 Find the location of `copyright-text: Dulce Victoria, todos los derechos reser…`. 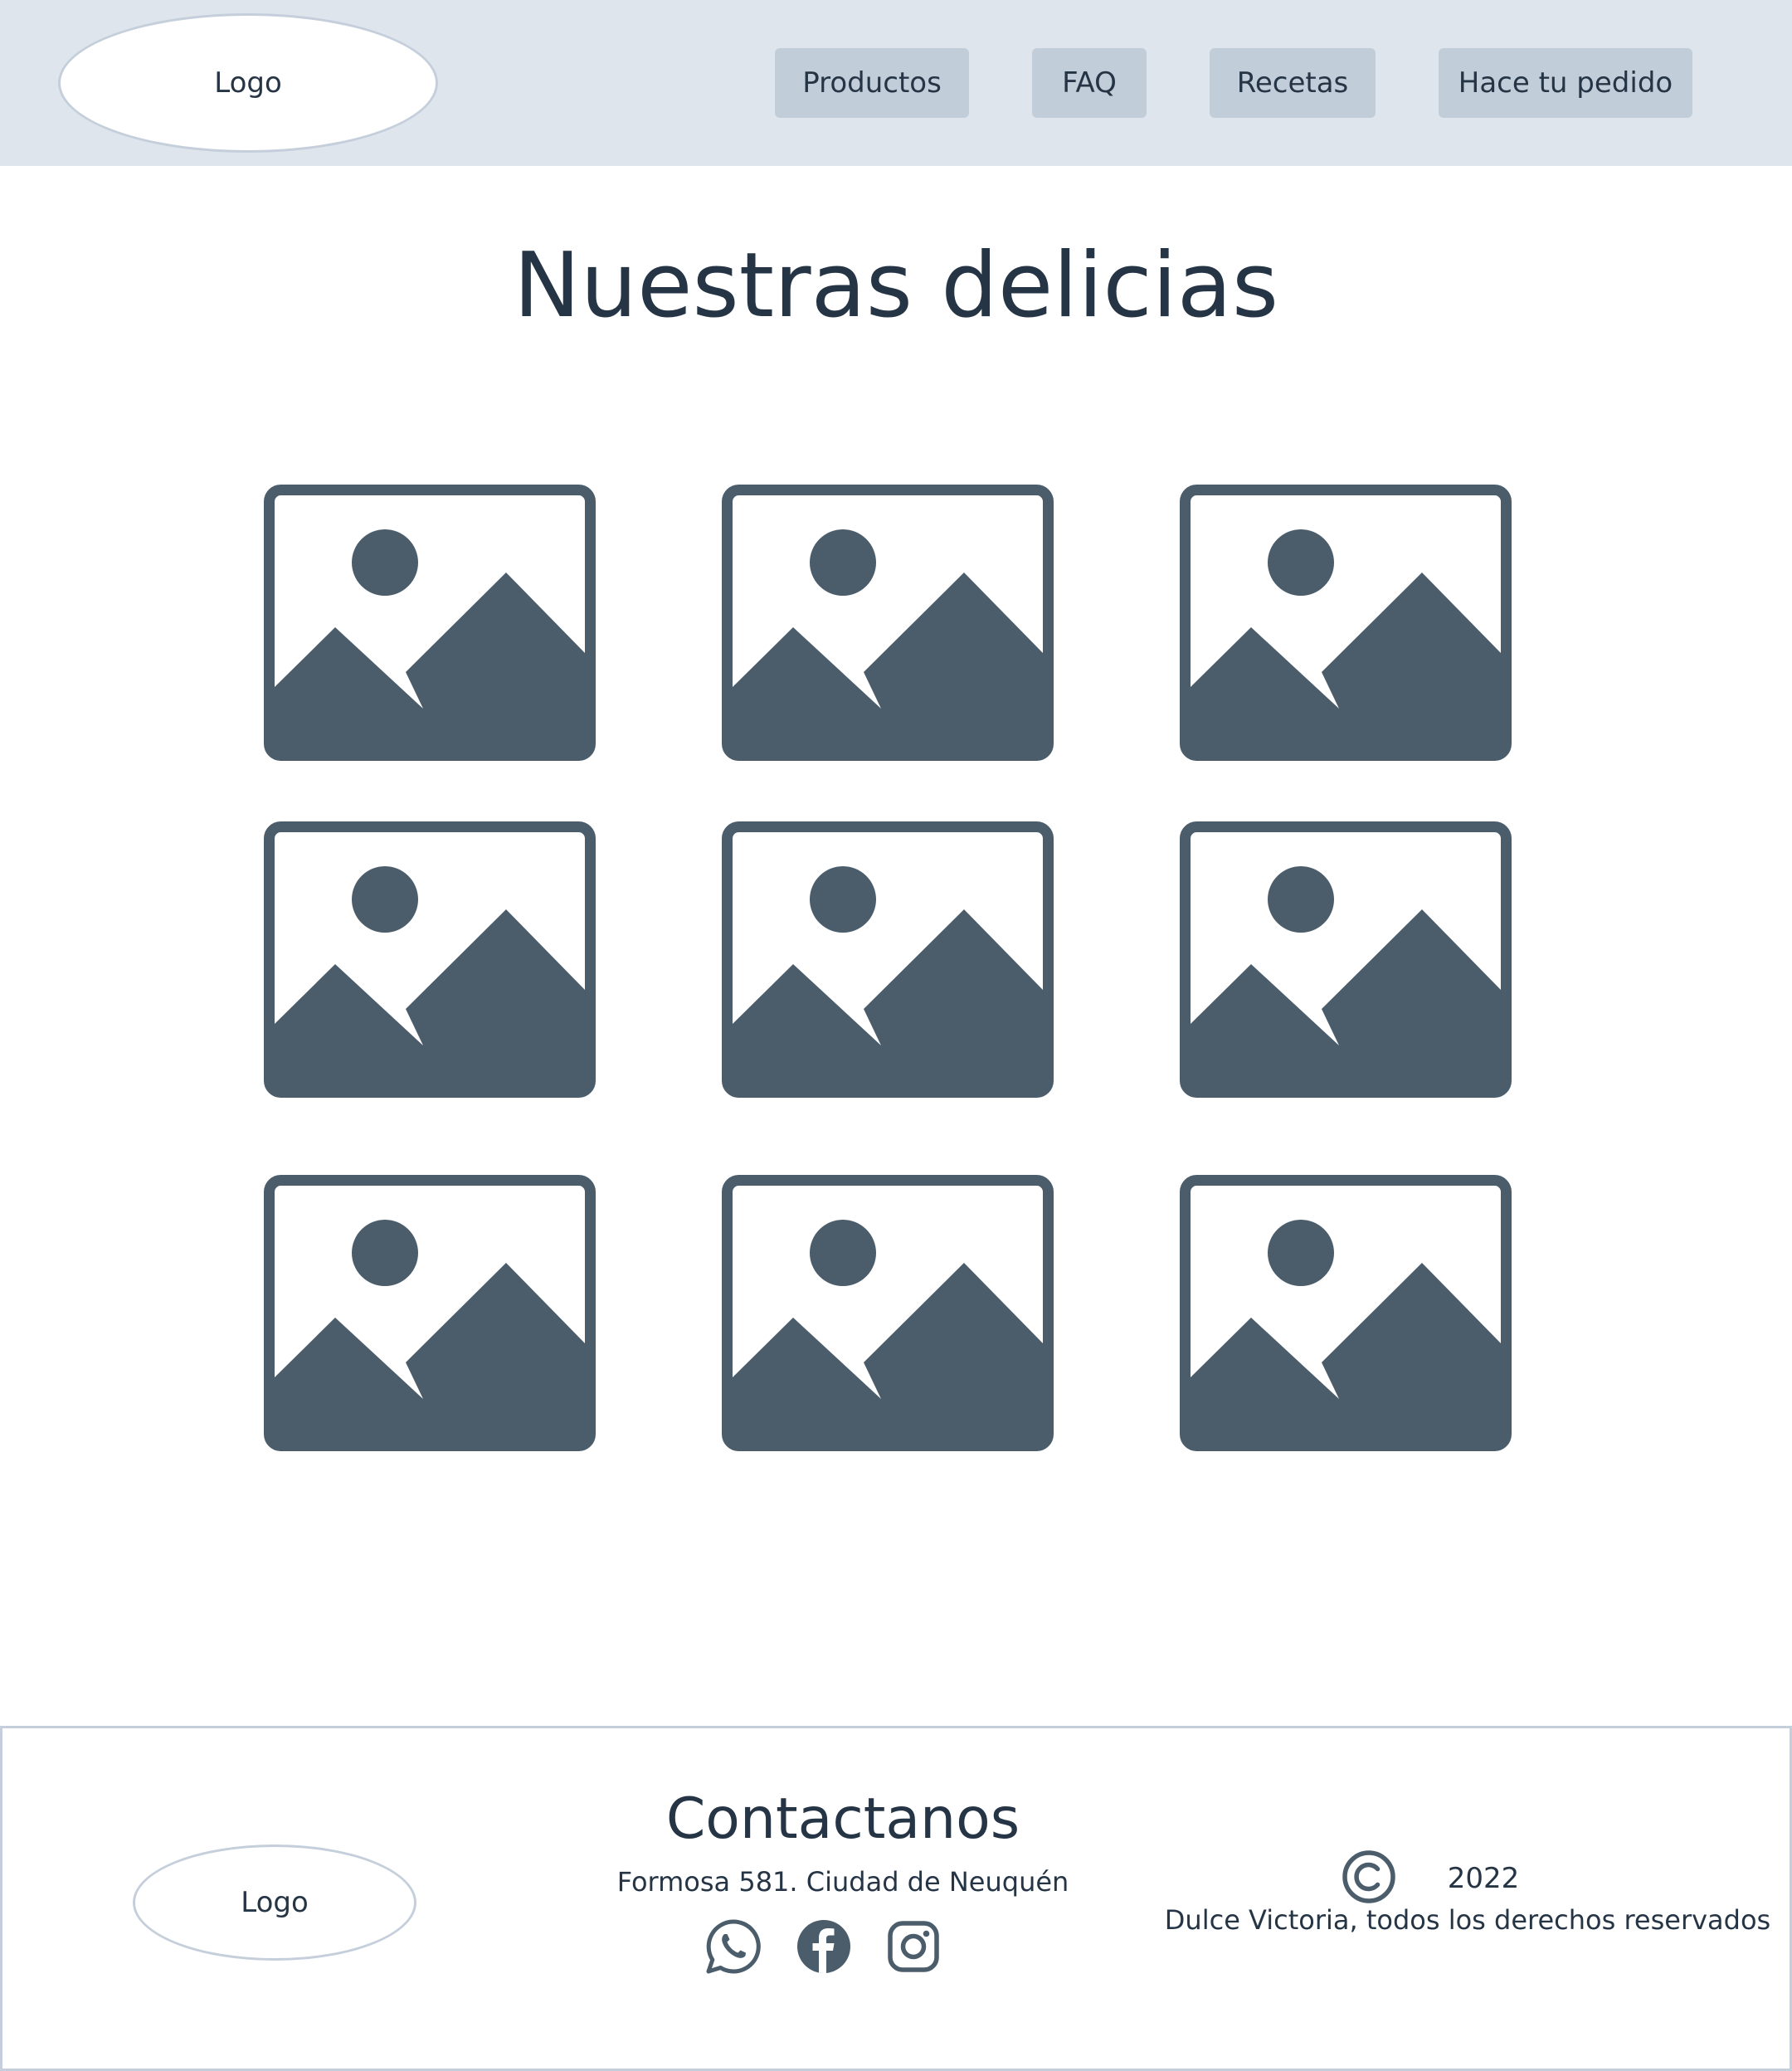

copyright-text: Dulce Victoria, todos los derechos reser… is located at coordinates (1467, 1920).